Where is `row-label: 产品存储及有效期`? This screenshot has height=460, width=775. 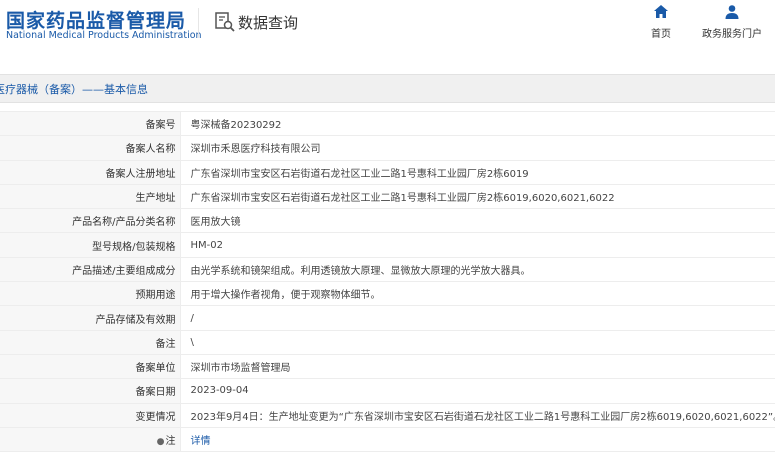 row-label: 产品存储及有效期 is located at coordinates (90, 318).